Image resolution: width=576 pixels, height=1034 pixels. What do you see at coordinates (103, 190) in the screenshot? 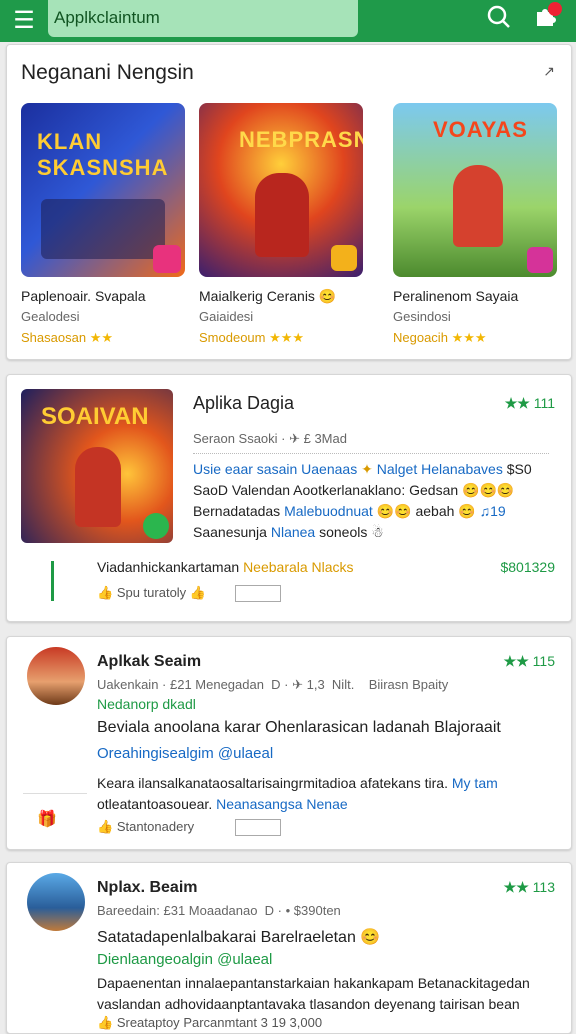
I see `game-thumb-1: KLAN SKASNSHA` at bounding box center [103, 190].